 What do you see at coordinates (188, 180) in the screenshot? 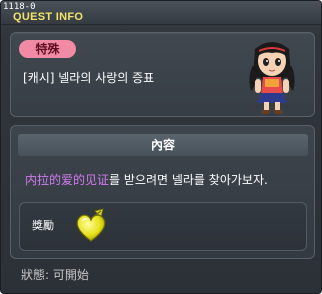
I see `quest-description-rest: 를 받으려면 넬라를 찾아가보자.` at bounding box center [188, 180].